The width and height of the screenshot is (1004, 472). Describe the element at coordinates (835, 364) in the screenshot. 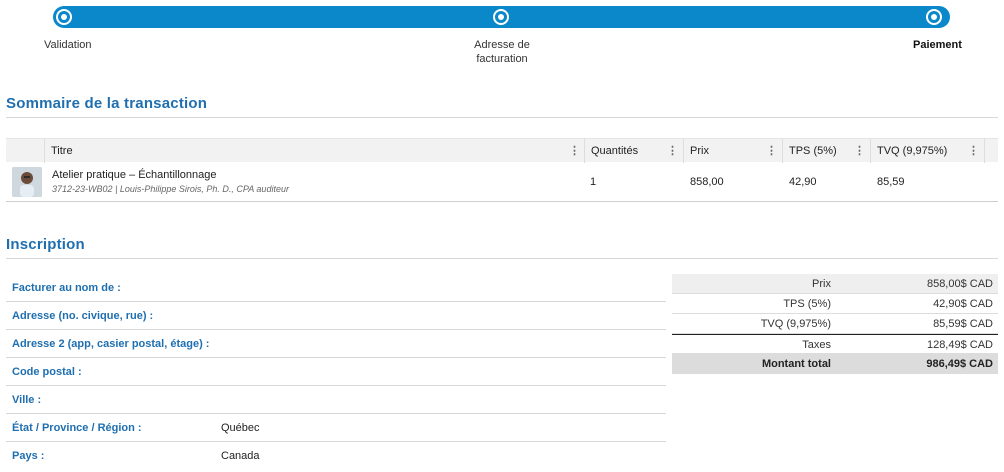

I see `total-row-grand-total: Montant total 986,49$ CAD` at that location.